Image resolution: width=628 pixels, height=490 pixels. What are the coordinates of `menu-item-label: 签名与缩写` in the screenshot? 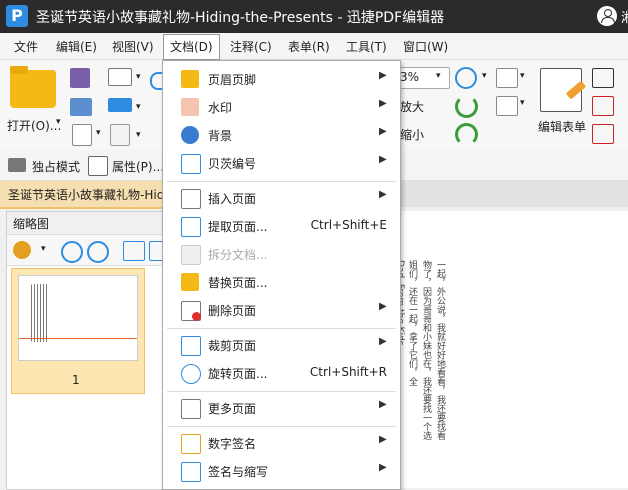 It's located at (238, 472).